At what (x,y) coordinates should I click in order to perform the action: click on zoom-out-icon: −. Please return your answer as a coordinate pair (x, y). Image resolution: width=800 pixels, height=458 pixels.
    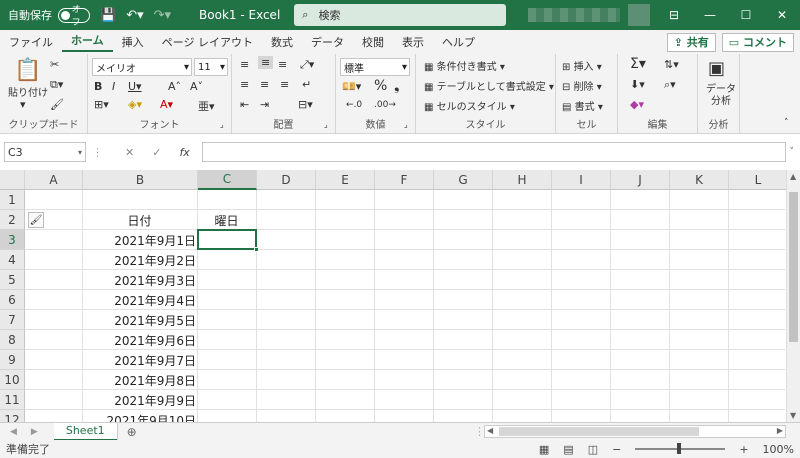
    Looking at the image, I should click on (616, 449).